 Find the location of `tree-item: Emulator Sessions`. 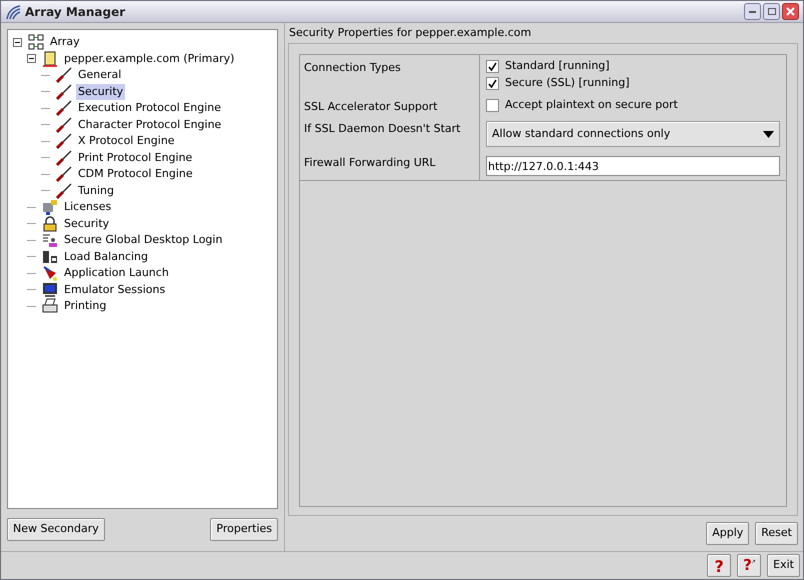

tree-item: Emulator Sessions is located at coordinates (115, 290).